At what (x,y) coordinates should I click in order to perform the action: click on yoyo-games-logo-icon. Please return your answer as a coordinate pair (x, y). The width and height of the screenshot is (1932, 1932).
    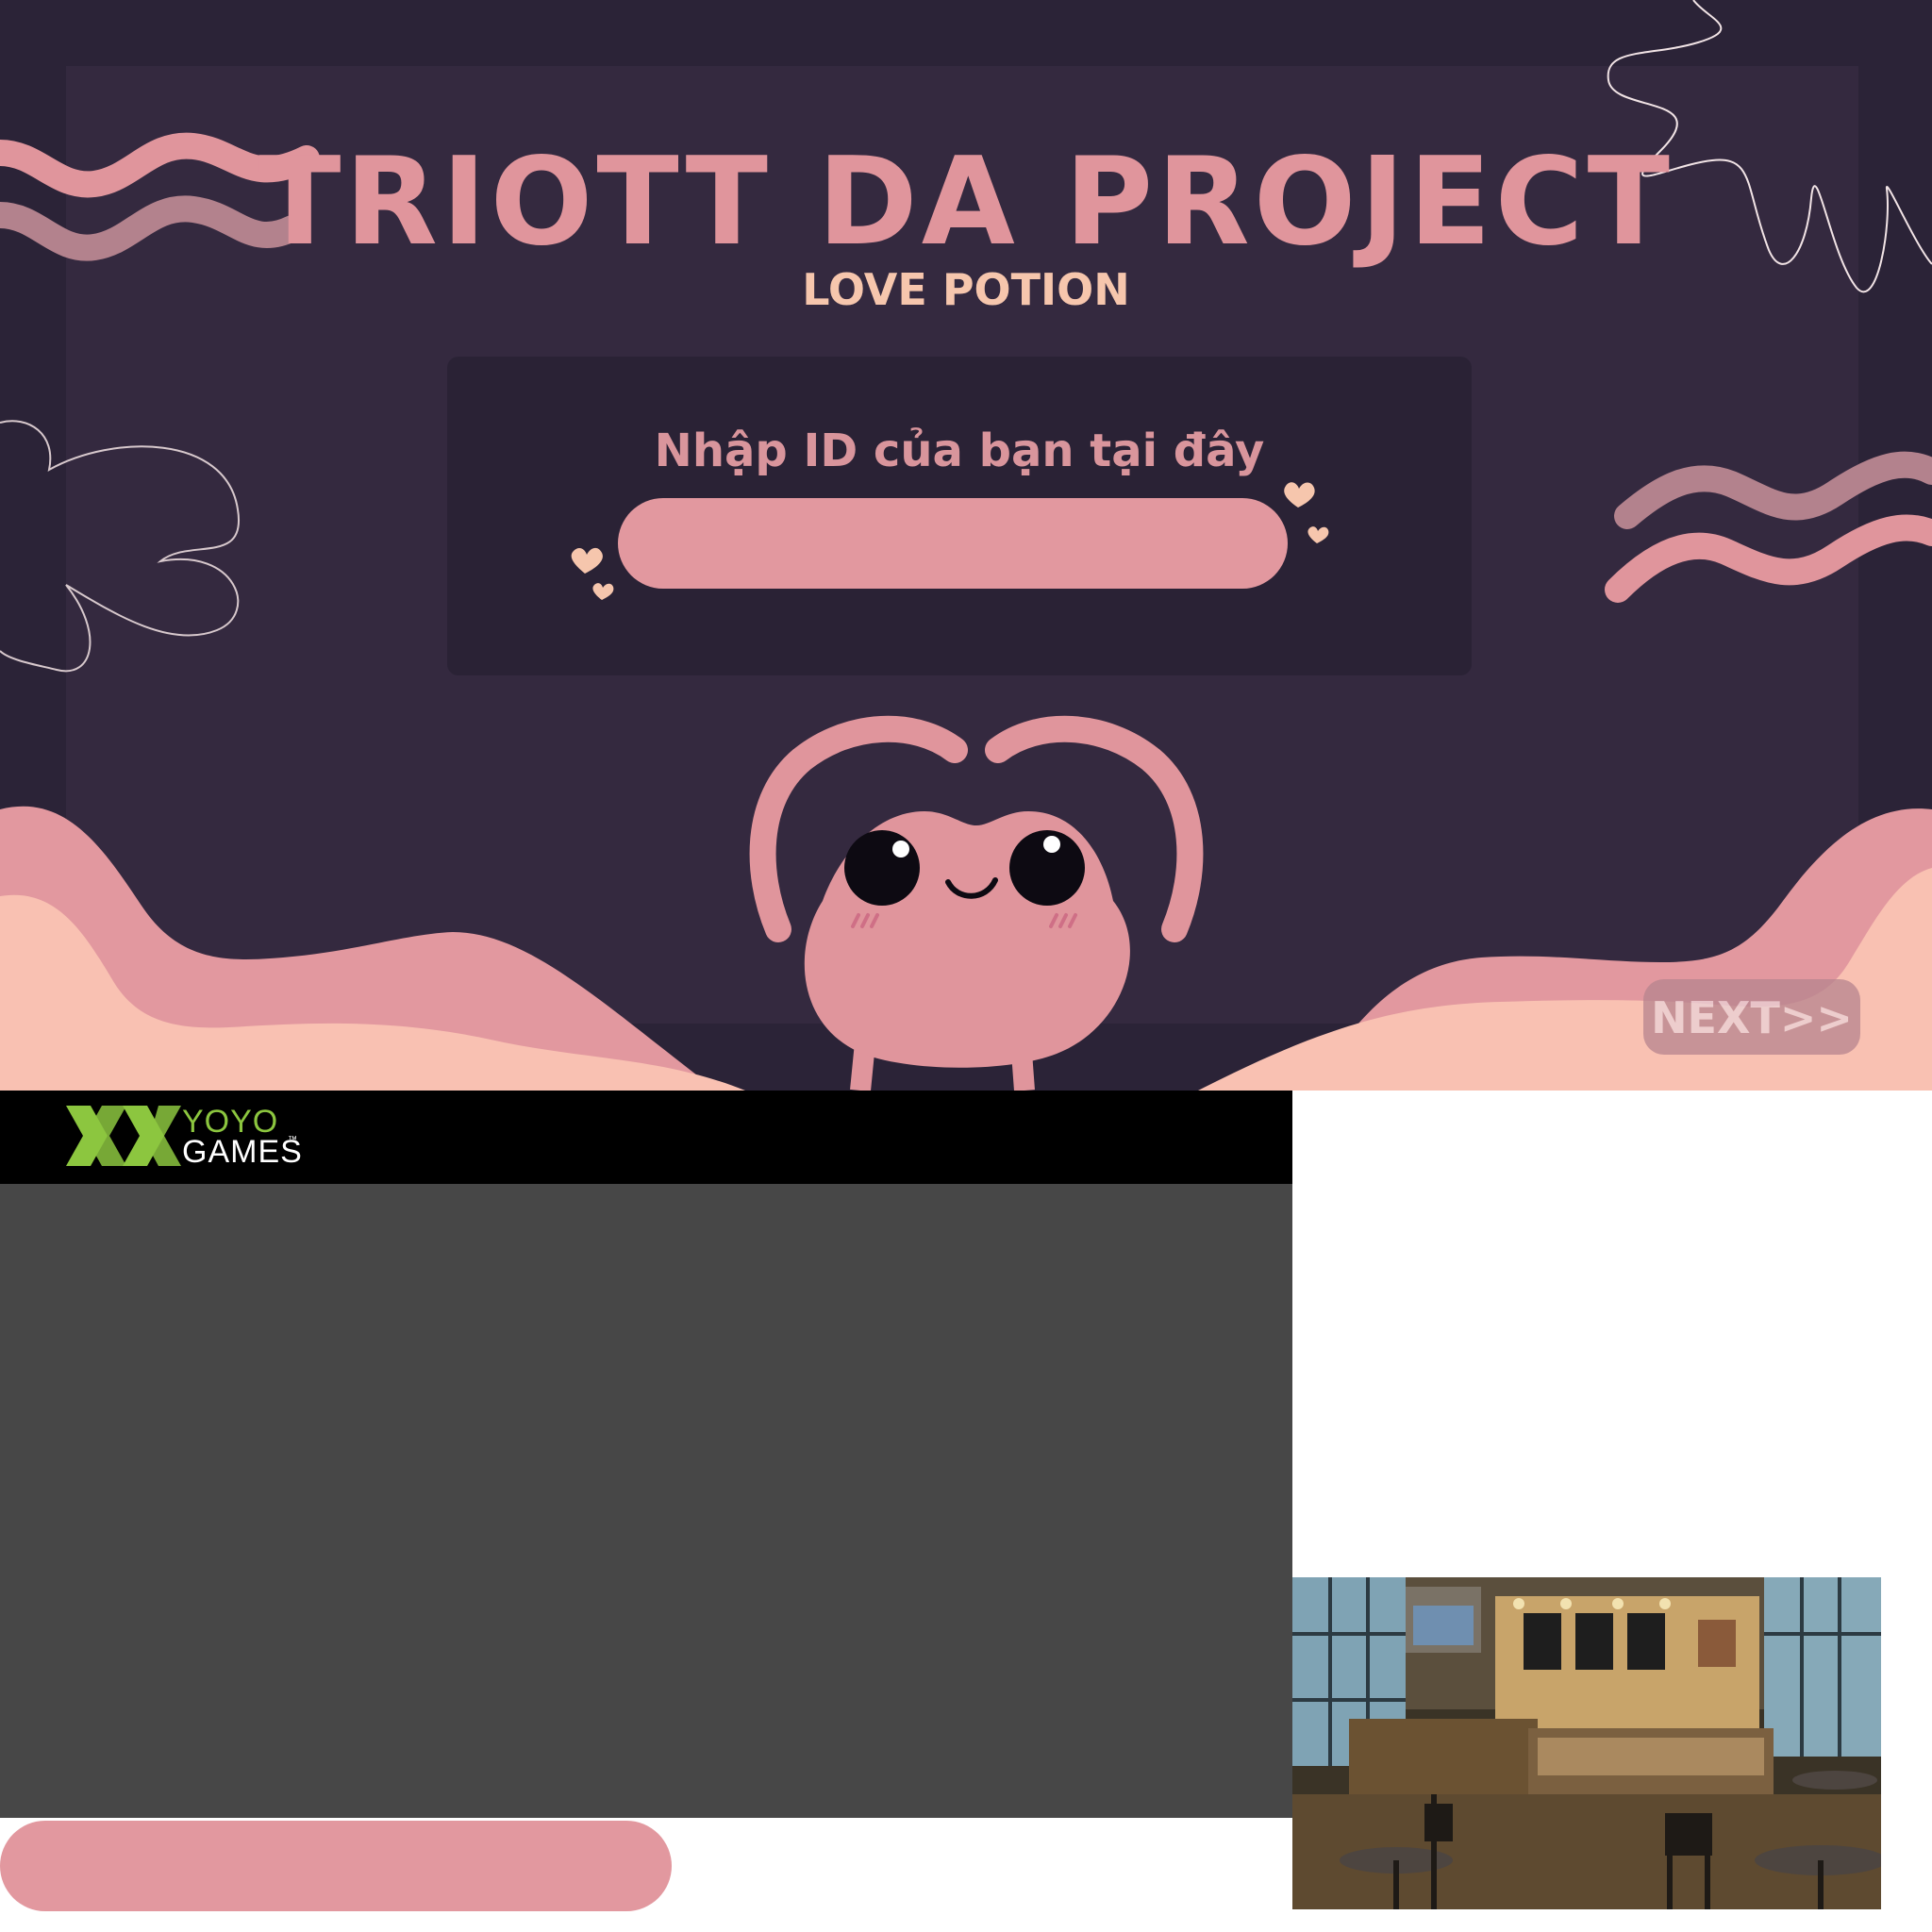
    Looking at the image, I should click on (123, 1136).